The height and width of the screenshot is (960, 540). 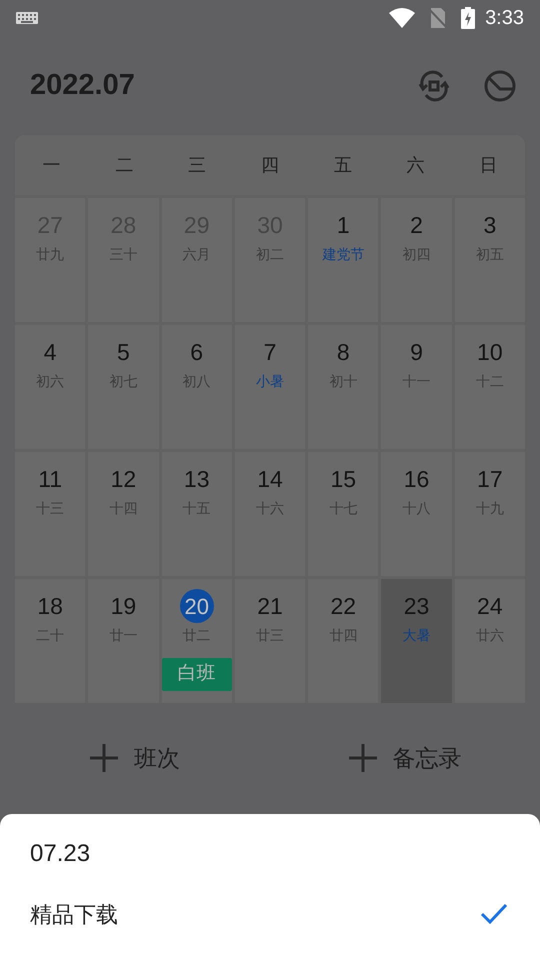 What do you see at coordinates (135, 758) in the screenshot?
I see `add-button: 班次` at bounding box center [135, 758].